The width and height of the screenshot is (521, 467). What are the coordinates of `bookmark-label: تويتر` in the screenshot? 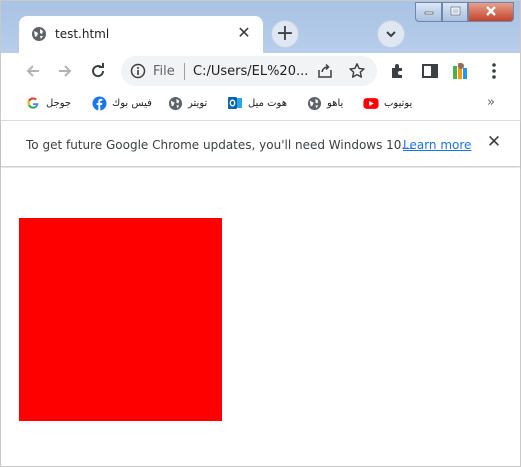 It's located at (198, 103).